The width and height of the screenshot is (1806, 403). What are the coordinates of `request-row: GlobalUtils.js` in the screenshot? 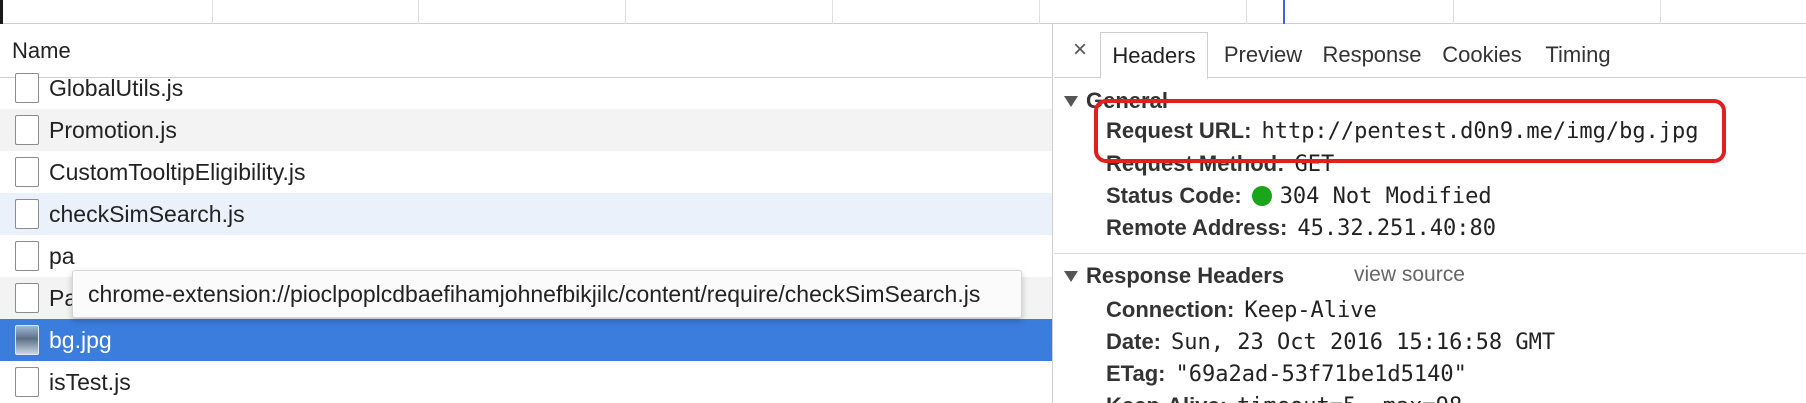 It's located at (526, 88).